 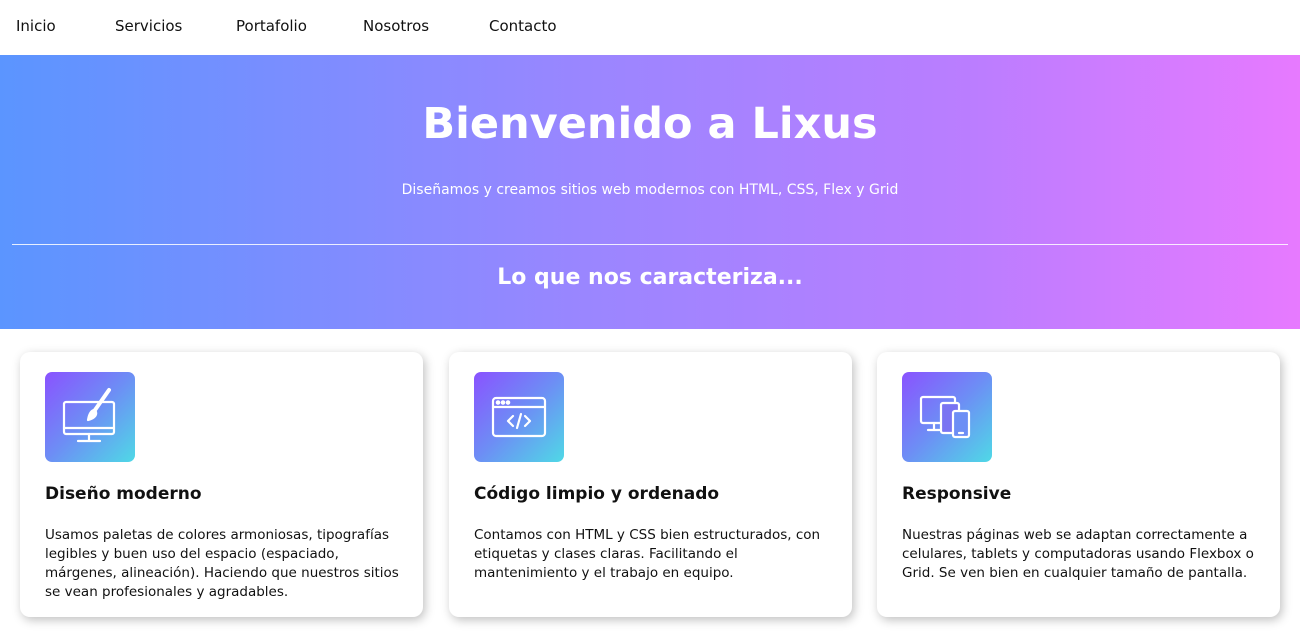 What do you see at coordinates (957, 494) in the screenshot?
I see `card-title: Responsive` at bounding box center [957, 494].